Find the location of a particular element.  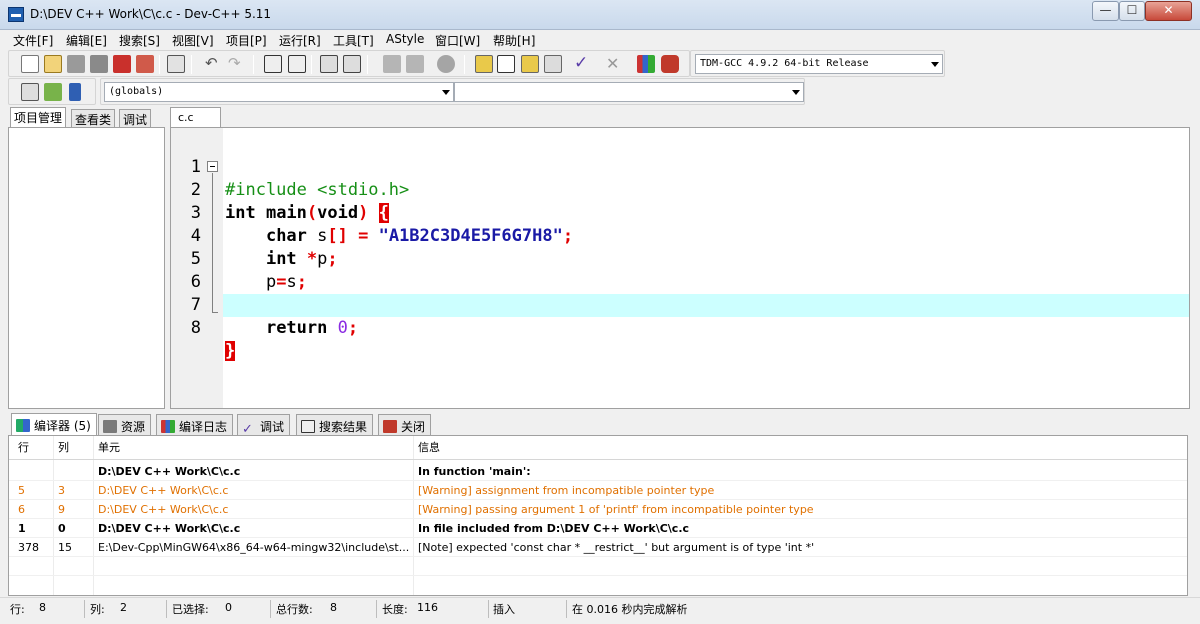

menu-run: 运行[R] is located at coordinates (300, 40).